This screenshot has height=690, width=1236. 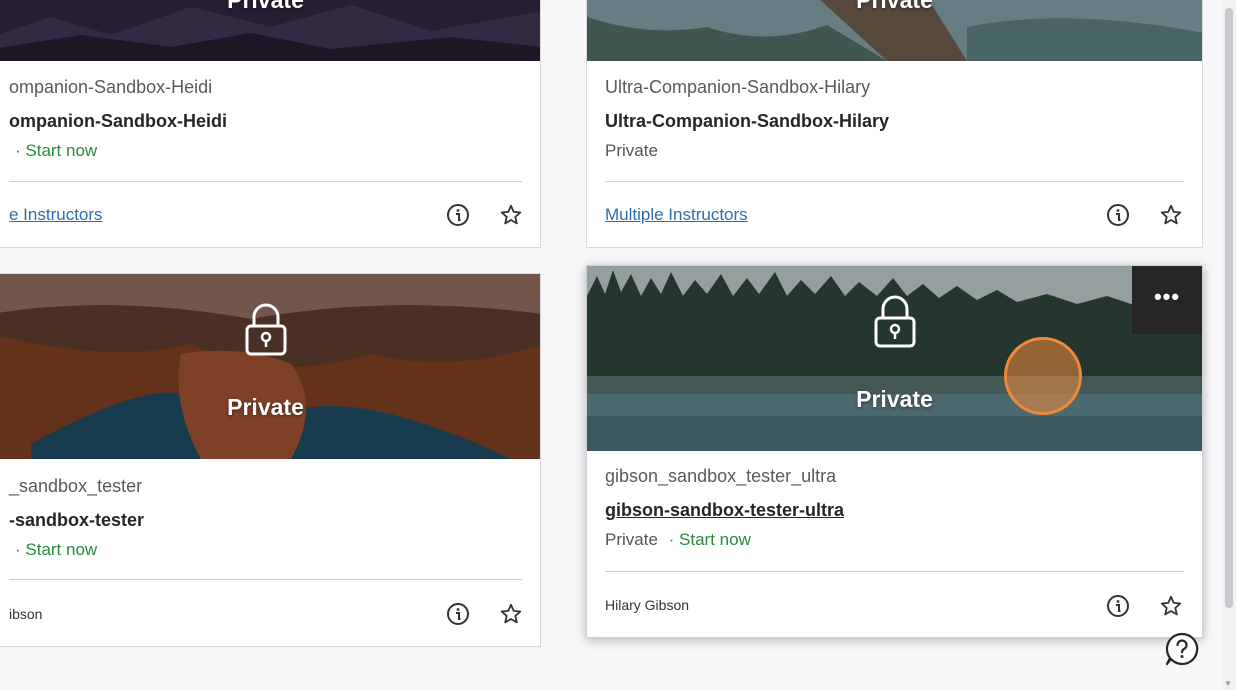 What do you see at coordinates (265, 121) in the screenshot?
I see `course-name: ompanion-Sandbox-Heidi` at bounding box center [265, 121].